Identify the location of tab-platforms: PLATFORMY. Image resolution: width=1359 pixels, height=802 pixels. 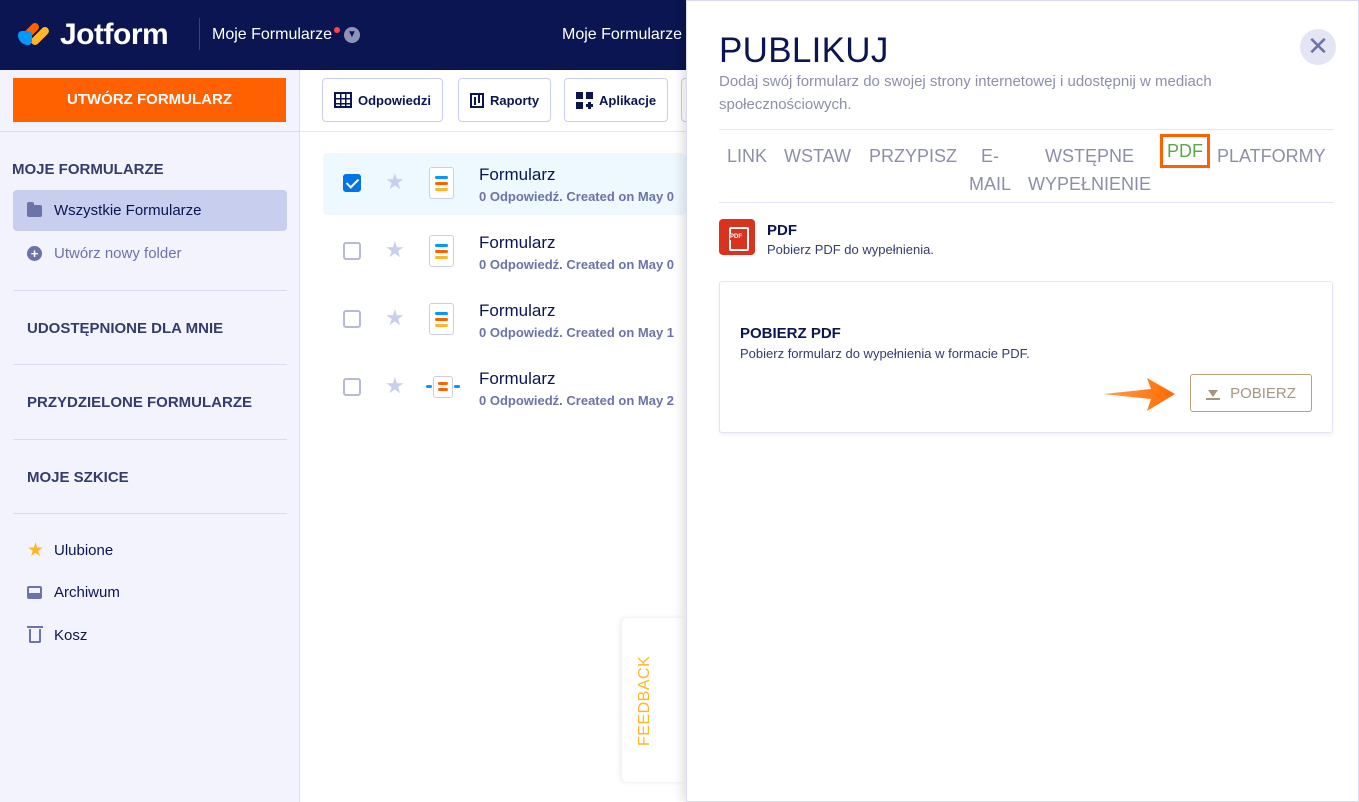
(1271, 156).